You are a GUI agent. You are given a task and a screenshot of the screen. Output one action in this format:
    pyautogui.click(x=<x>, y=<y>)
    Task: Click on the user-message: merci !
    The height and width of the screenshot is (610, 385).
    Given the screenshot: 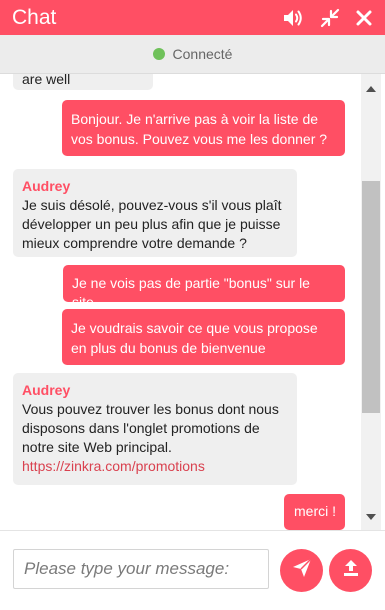 What is the action you would take?
    pyautogui.click(x=314, y=512)
    